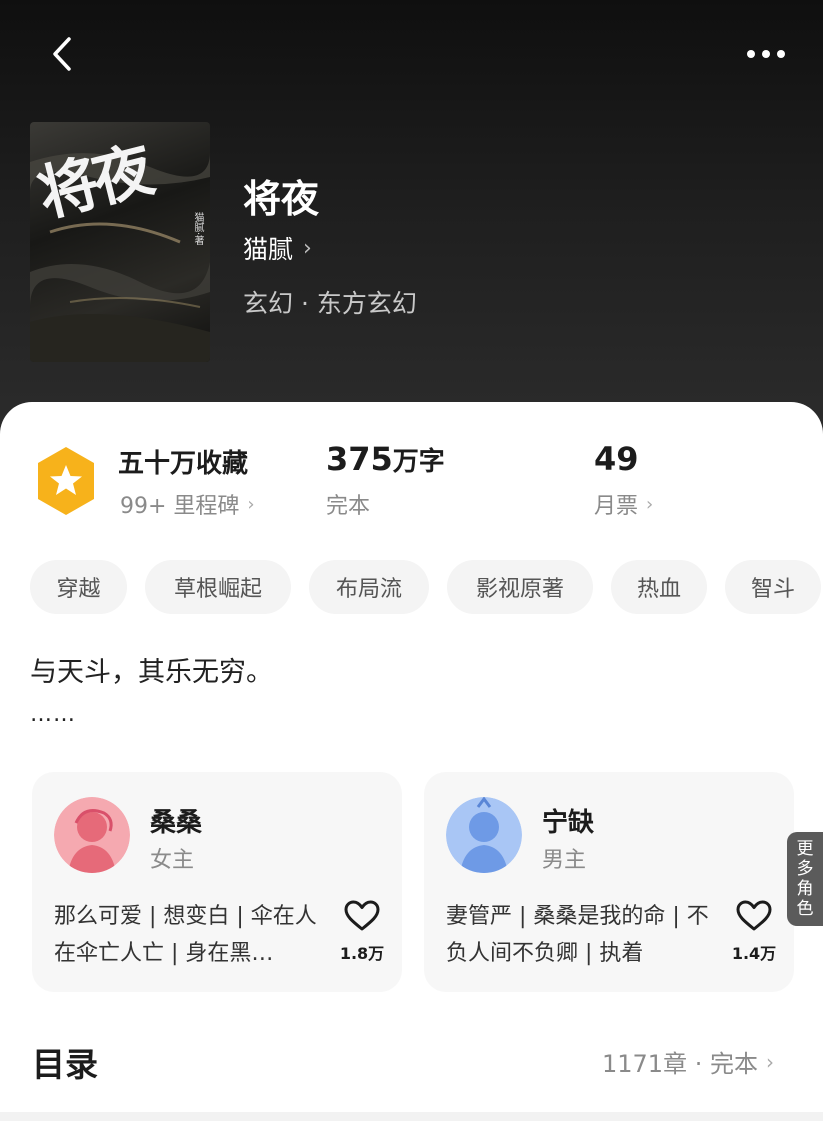  What do you see at coordinates (281, 198) in the screenshot?
I see `book-title: 将夜` at bounding box center [281, 198].